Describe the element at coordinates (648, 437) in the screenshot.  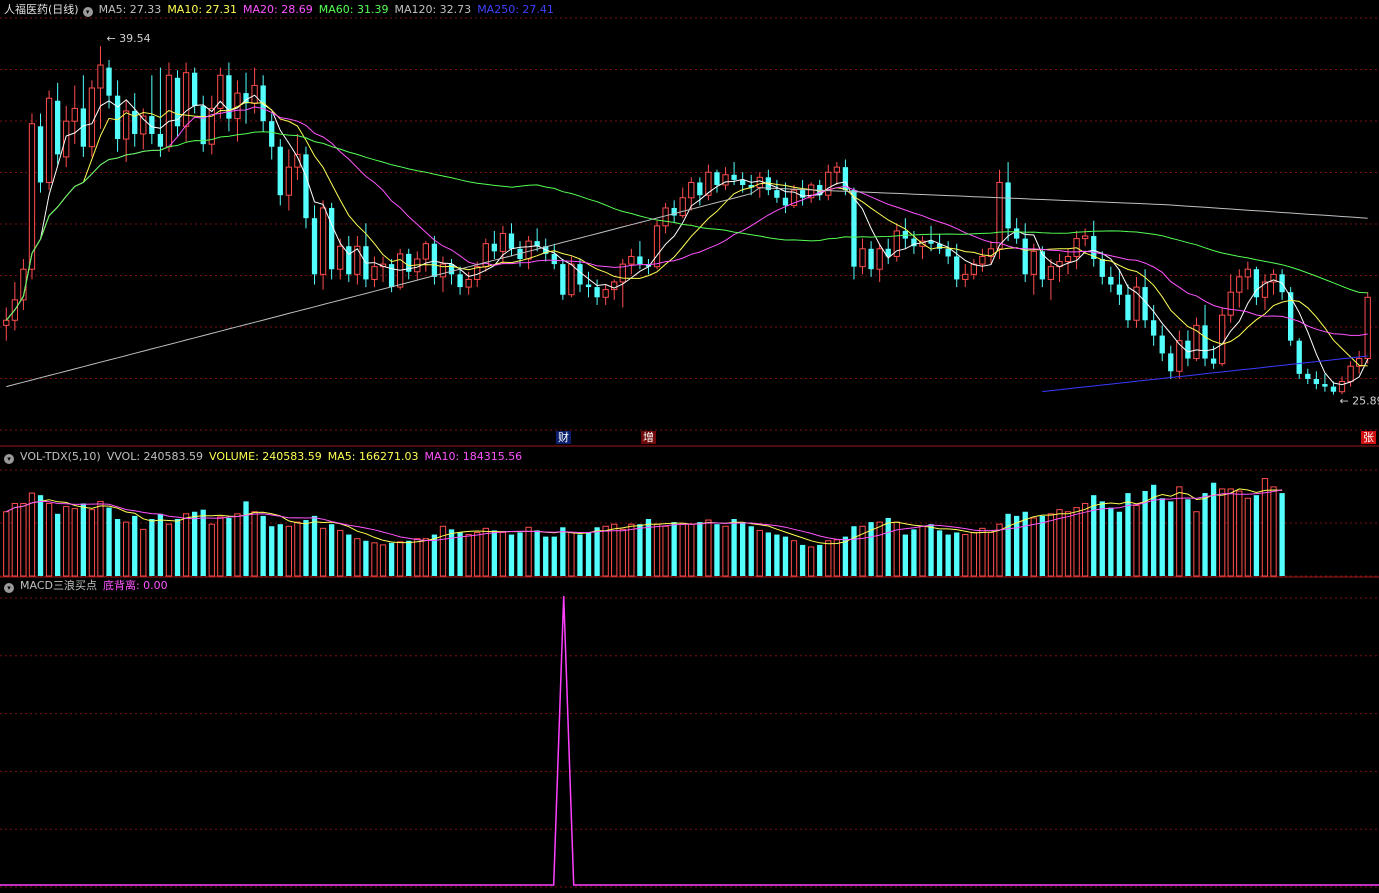
I see `event-badge-increase: 增` at that location.